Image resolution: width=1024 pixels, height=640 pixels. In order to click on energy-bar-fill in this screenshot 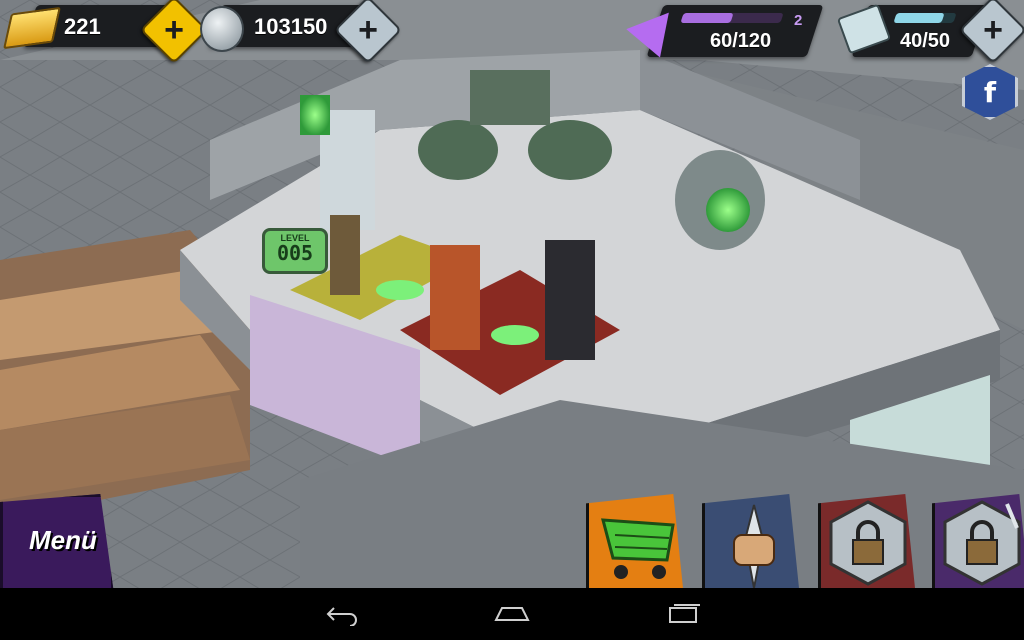, I will do `click(707, 18)`.